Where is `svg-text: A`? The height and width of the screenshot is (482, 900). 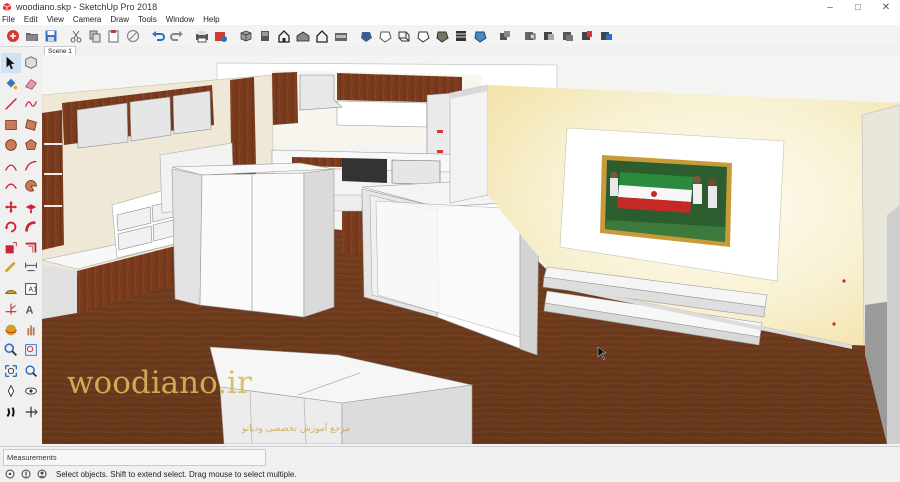
svg-text: A is located at coordinates (30, 310).